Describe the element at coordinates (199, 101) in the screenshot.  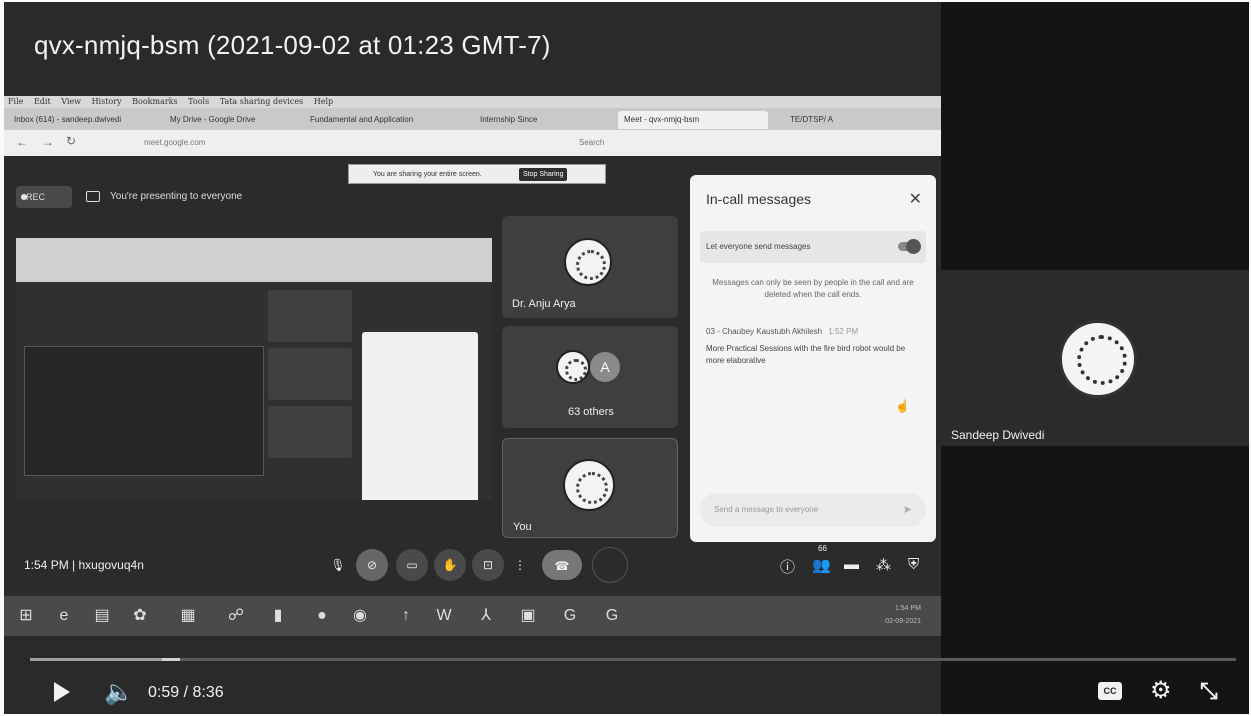
I see `menu-tools: Tools` at that location.